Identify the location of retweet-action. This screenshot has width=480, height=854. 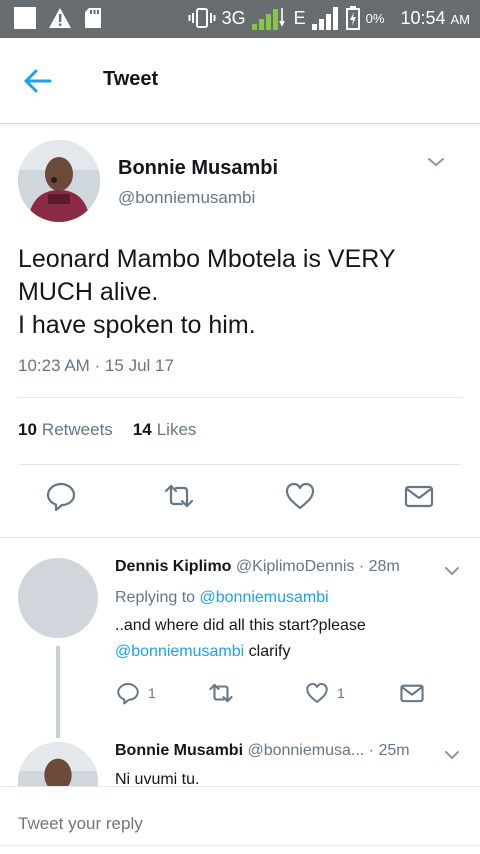
(221, 693).